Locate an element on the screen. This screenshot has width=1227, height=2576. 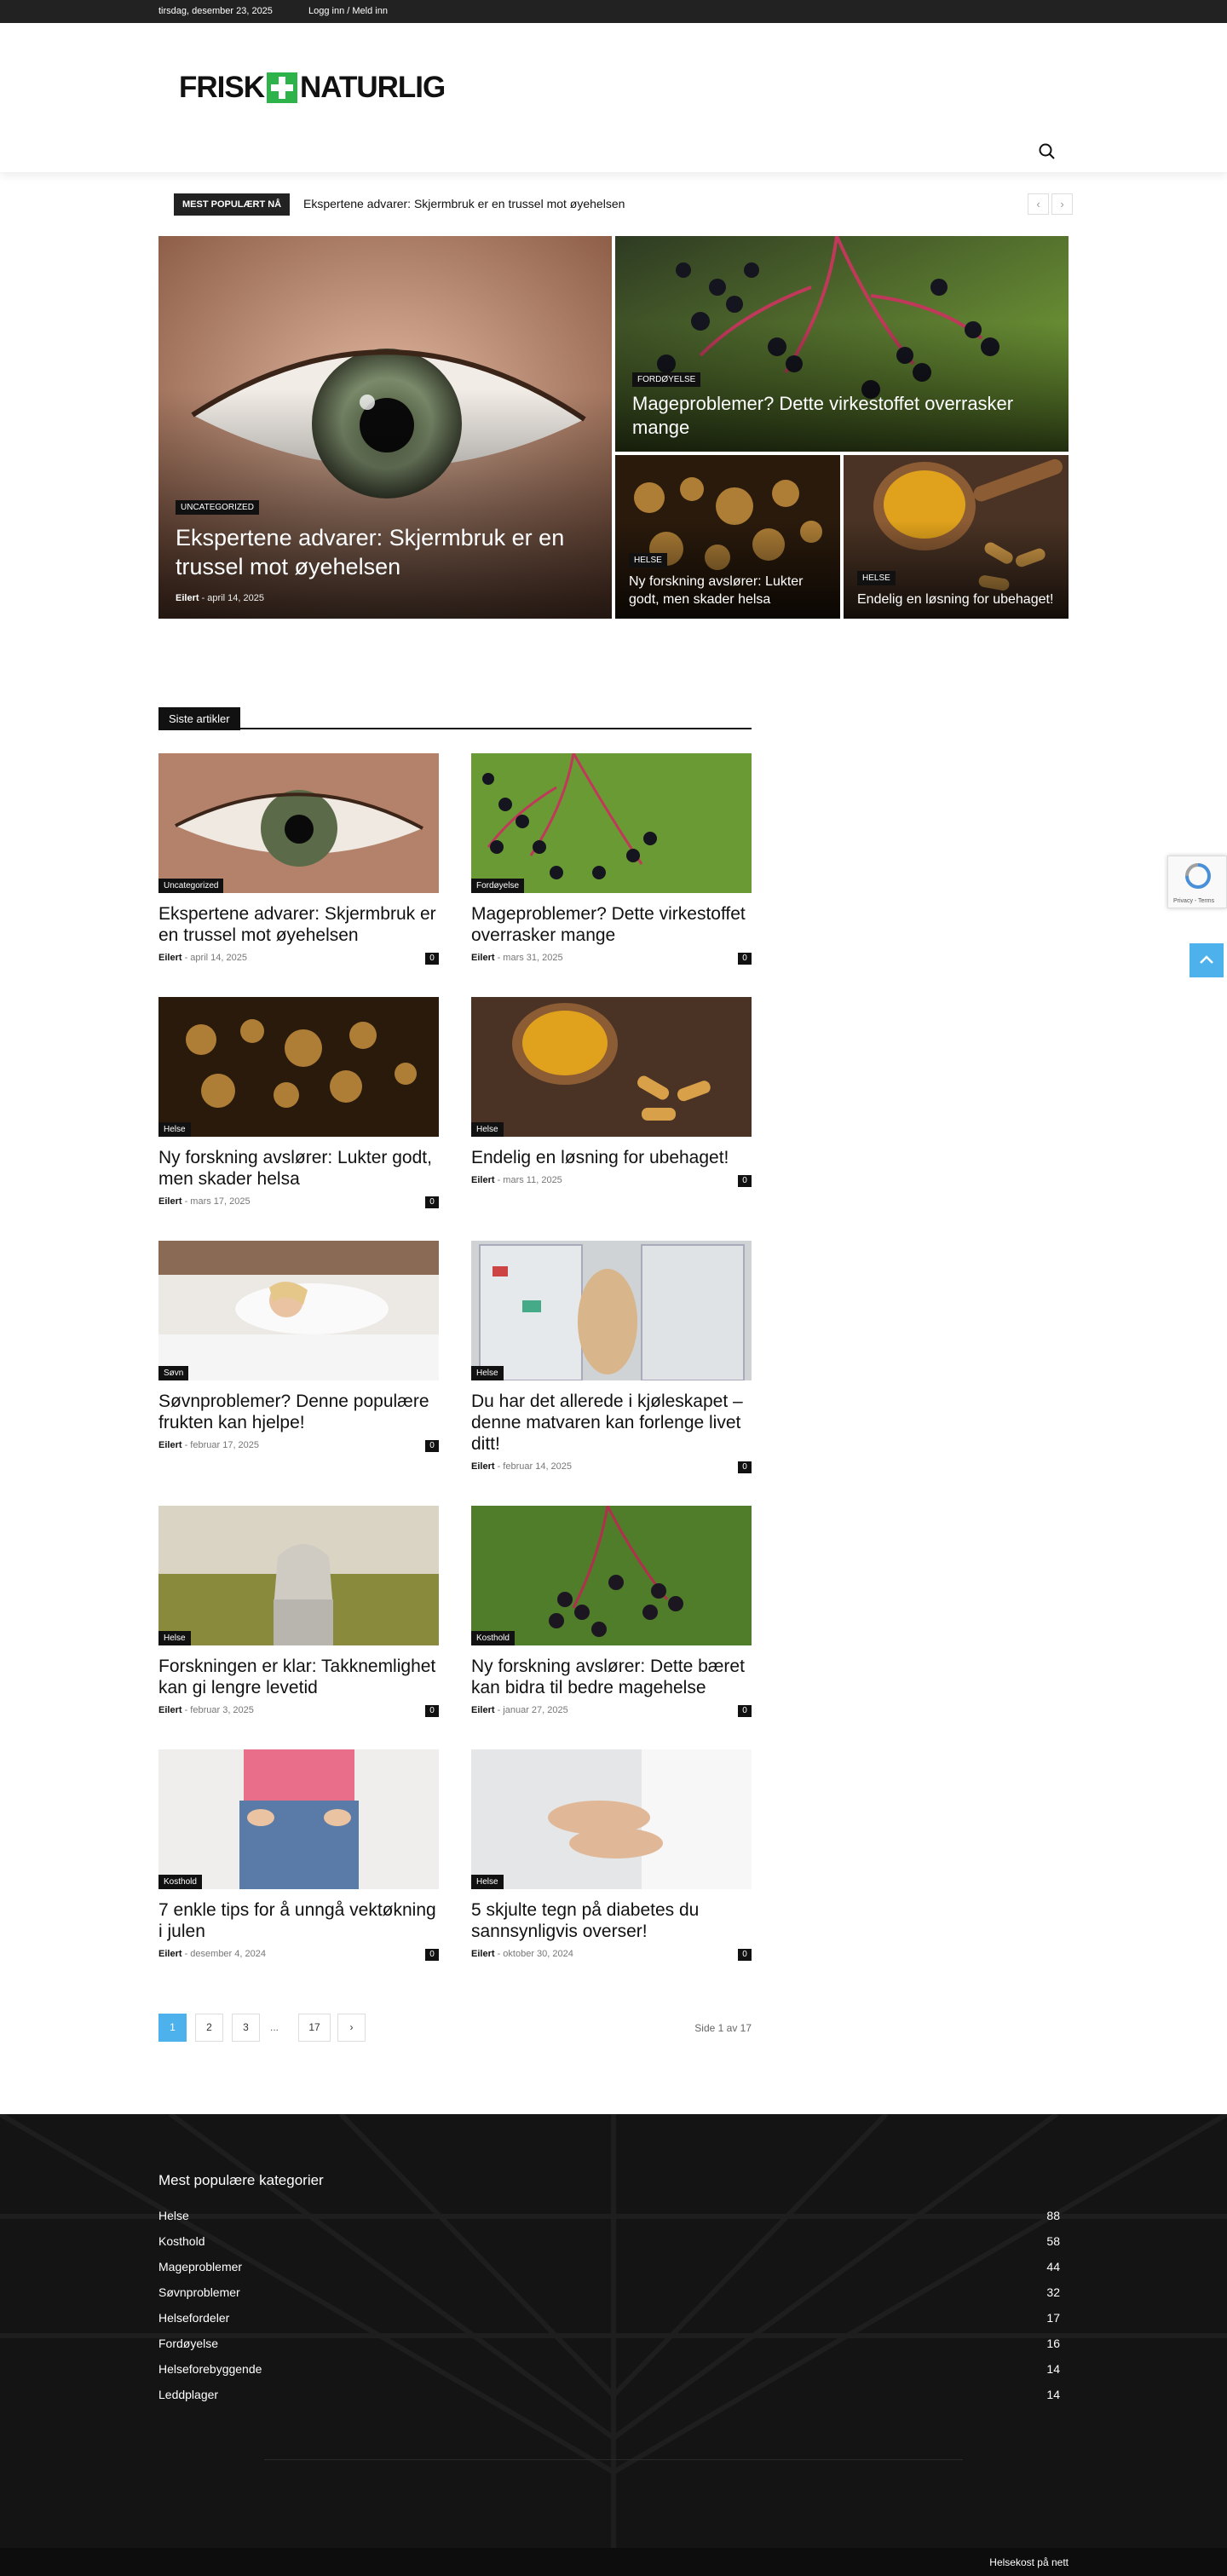
category-name: Kosthold is located at coordinates (181, 2241).